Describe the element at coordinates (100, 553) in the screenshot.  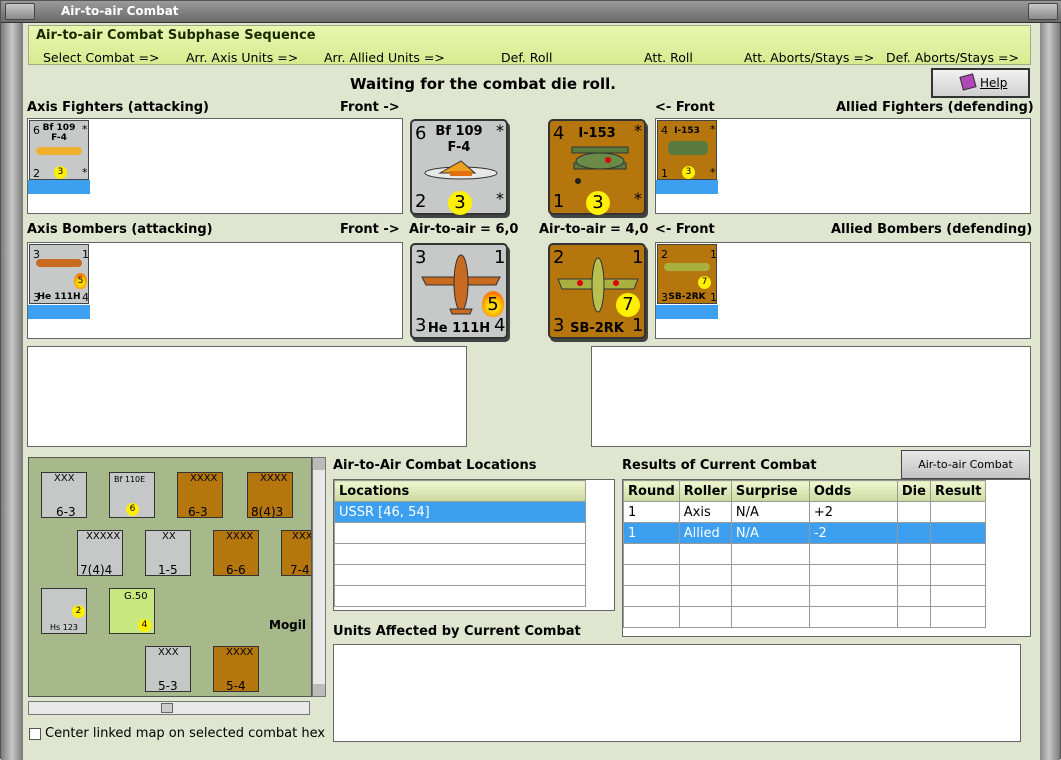
I see `map-counter: XXXXX 7(4)4` at that location.